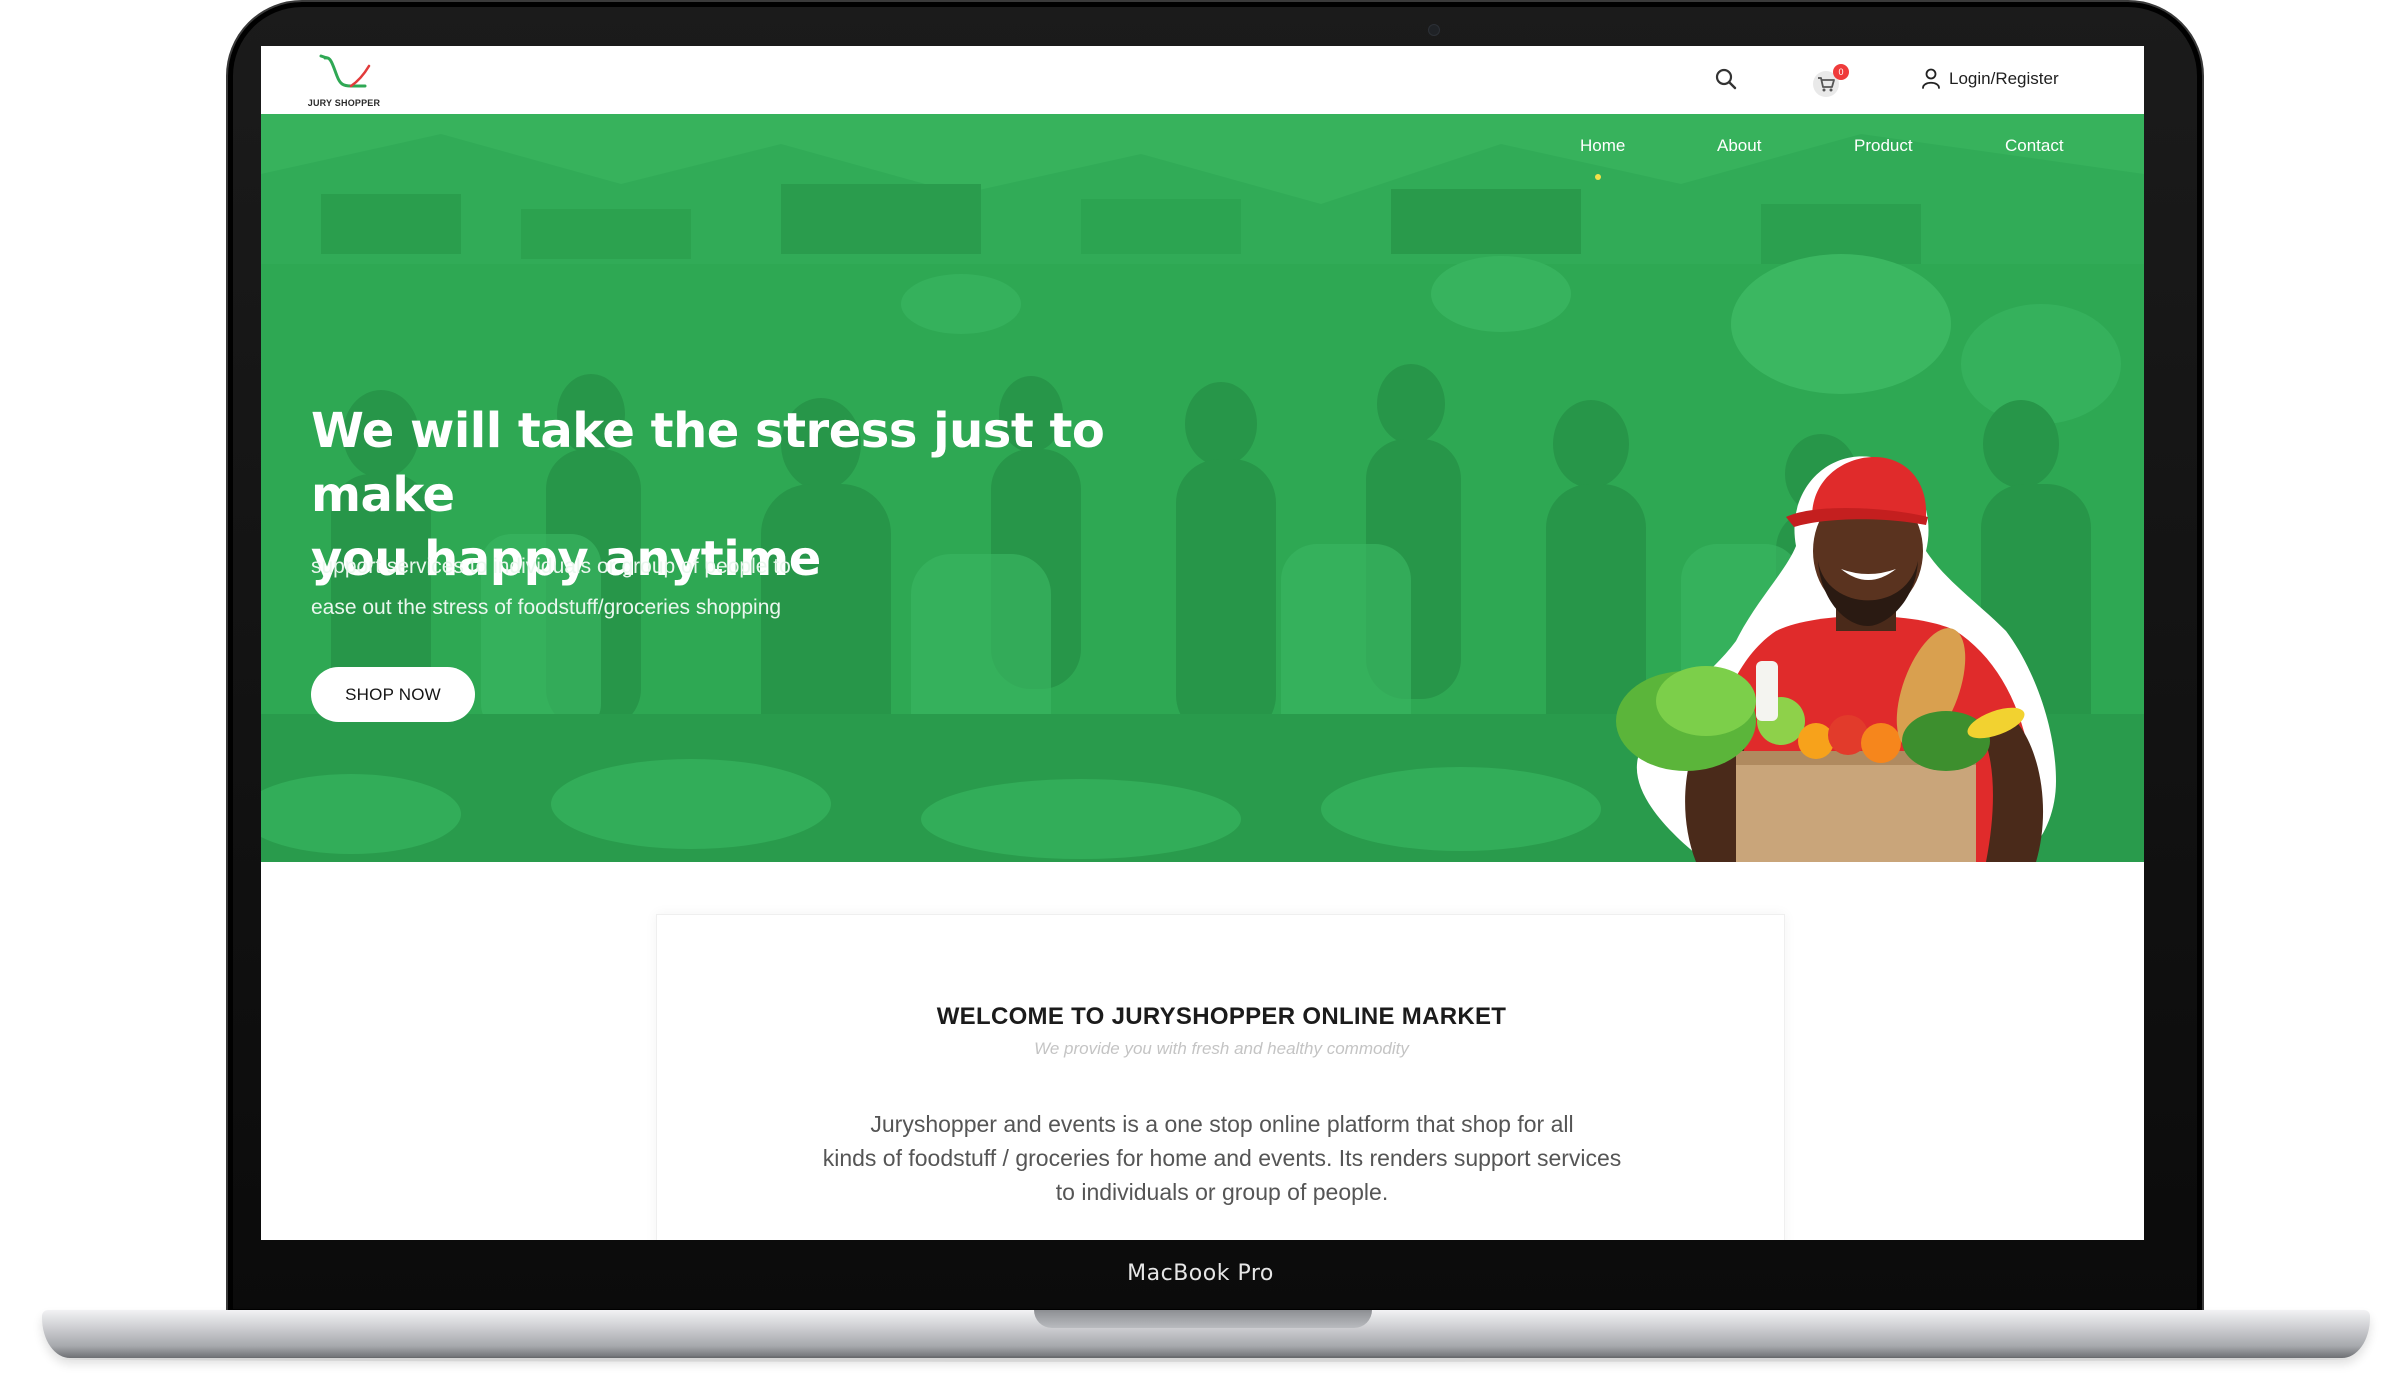 This screenshot has width=2401, height=1376. I want to click on hero-title-line: We will take the stress just to make, so click(708, 463).